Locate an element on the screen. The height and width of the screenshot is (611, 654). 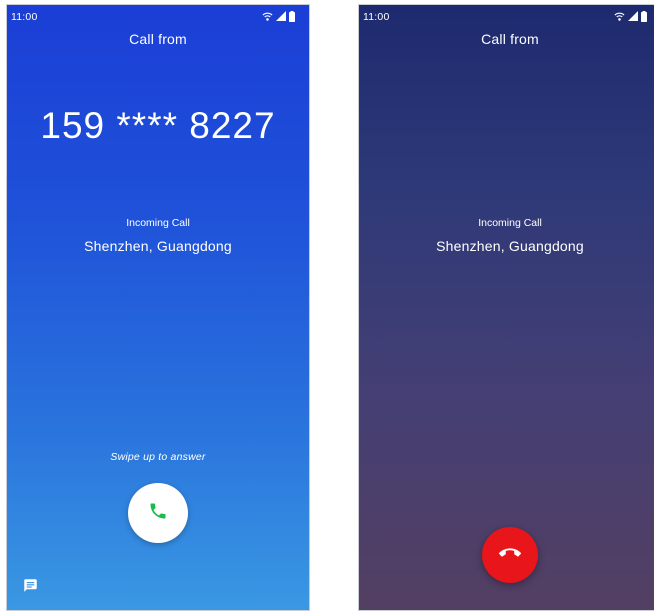
quick-reply-button is located at coordinates (30, 588).